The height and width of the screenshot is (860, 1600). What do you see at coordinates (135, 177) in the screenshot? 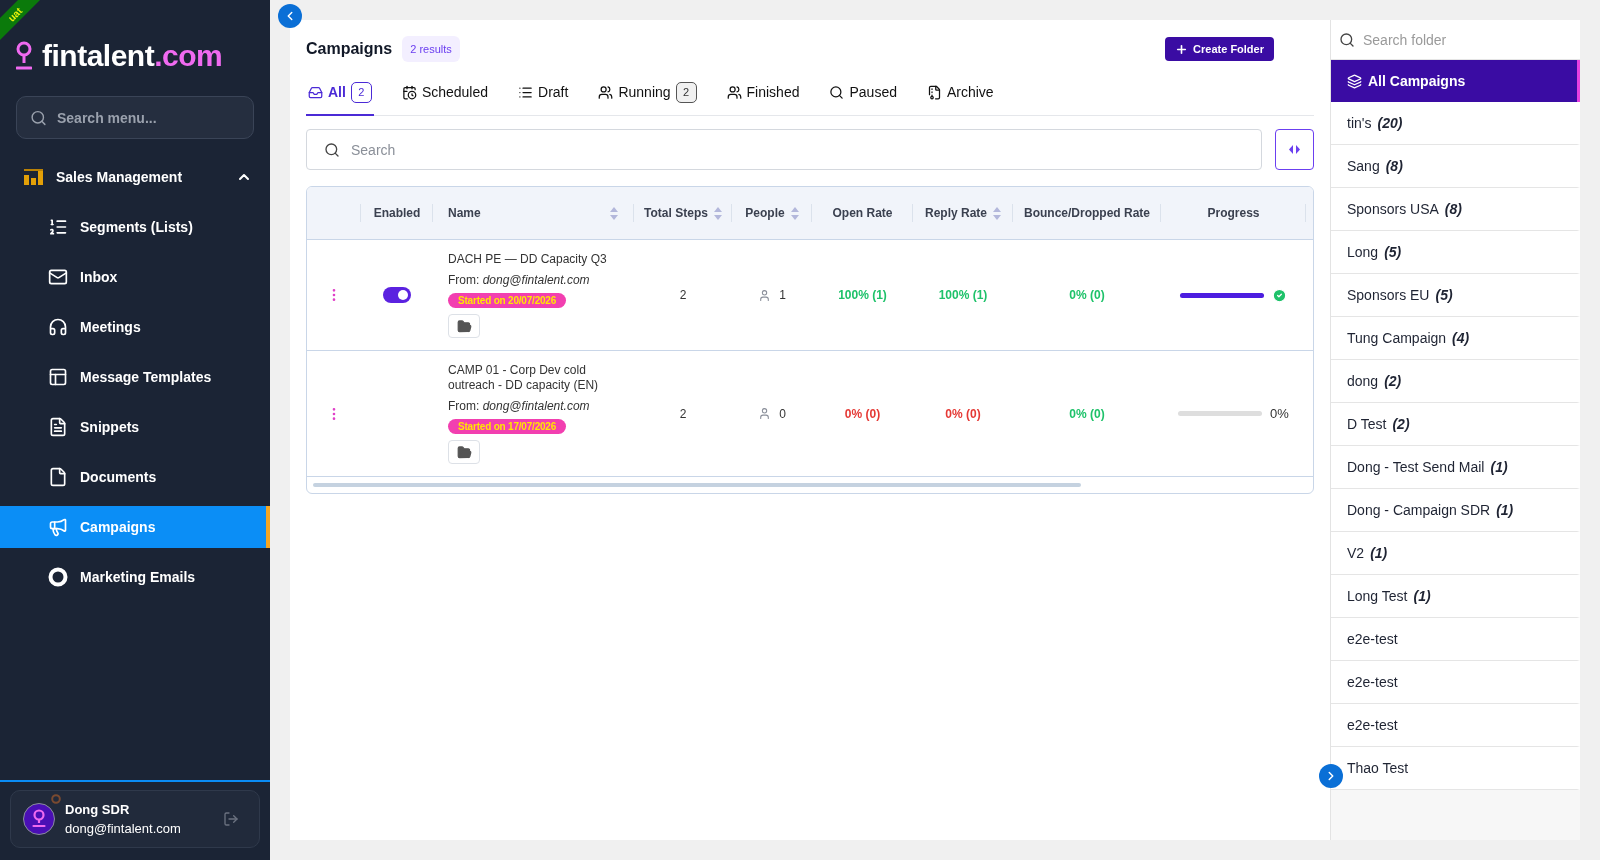
I see `menu-group-header: Sales Management` at bounding box center [135, 177].